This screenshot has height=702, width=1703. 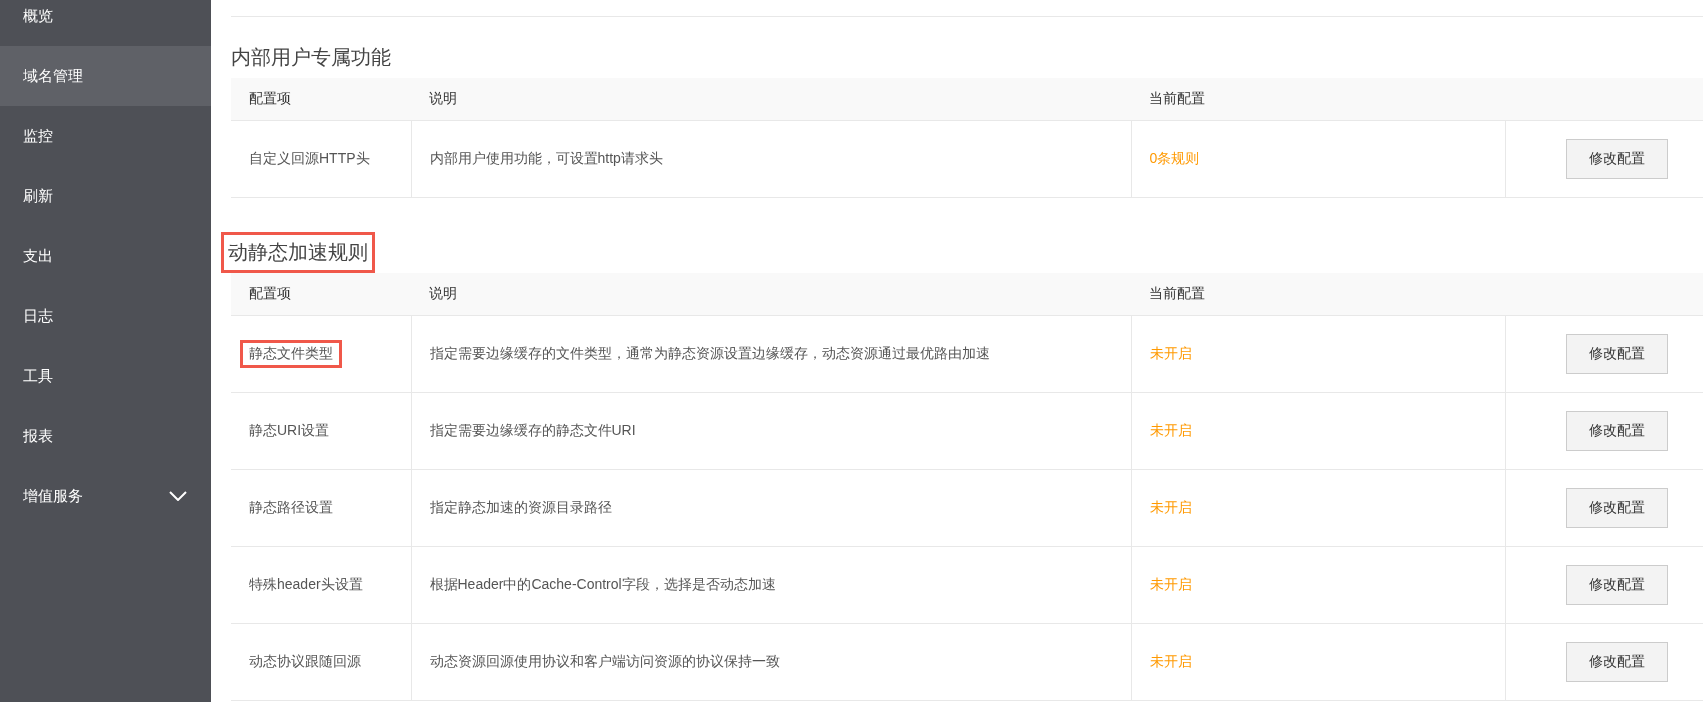 What do you see at coordinates (105, 316) in the screenshot?
I see `sidebar-item: 日志` at bounding box center [105, 316].